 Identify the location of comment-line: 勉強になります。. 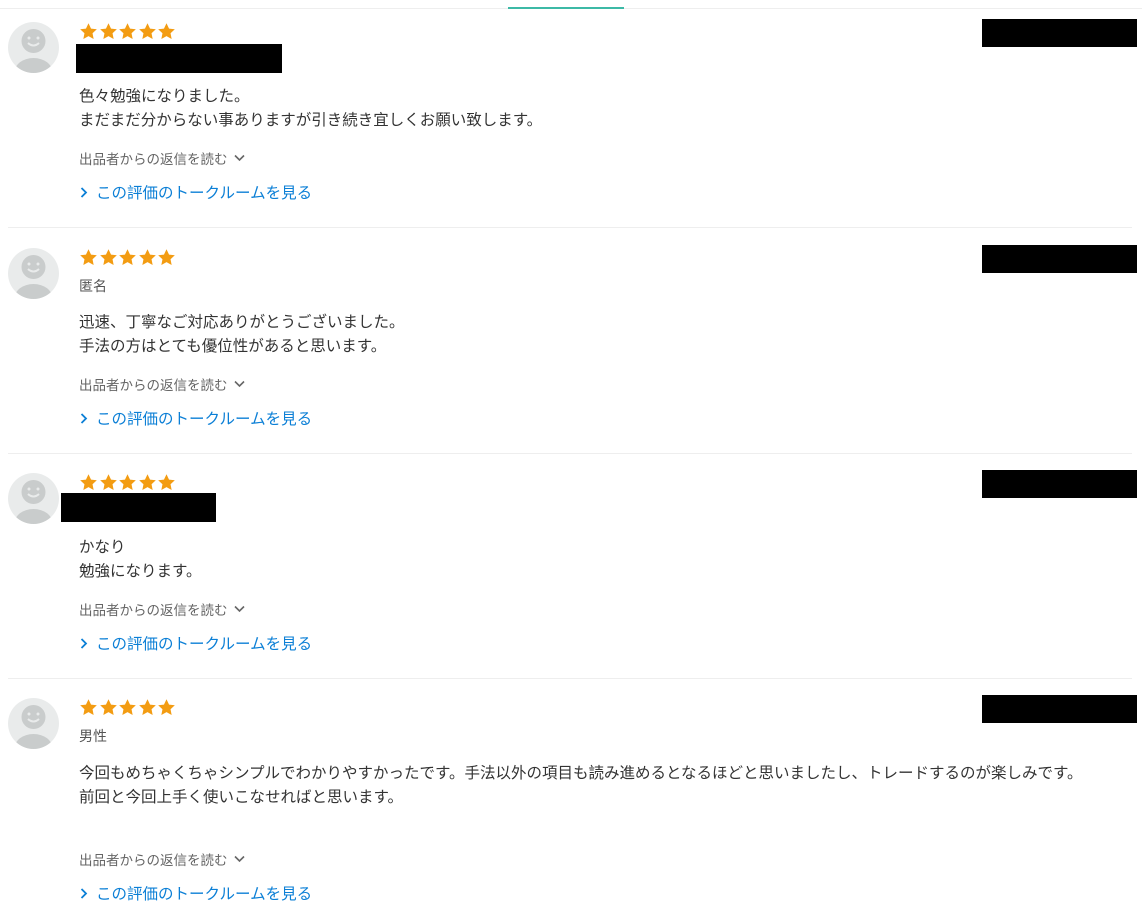
(140, 571).